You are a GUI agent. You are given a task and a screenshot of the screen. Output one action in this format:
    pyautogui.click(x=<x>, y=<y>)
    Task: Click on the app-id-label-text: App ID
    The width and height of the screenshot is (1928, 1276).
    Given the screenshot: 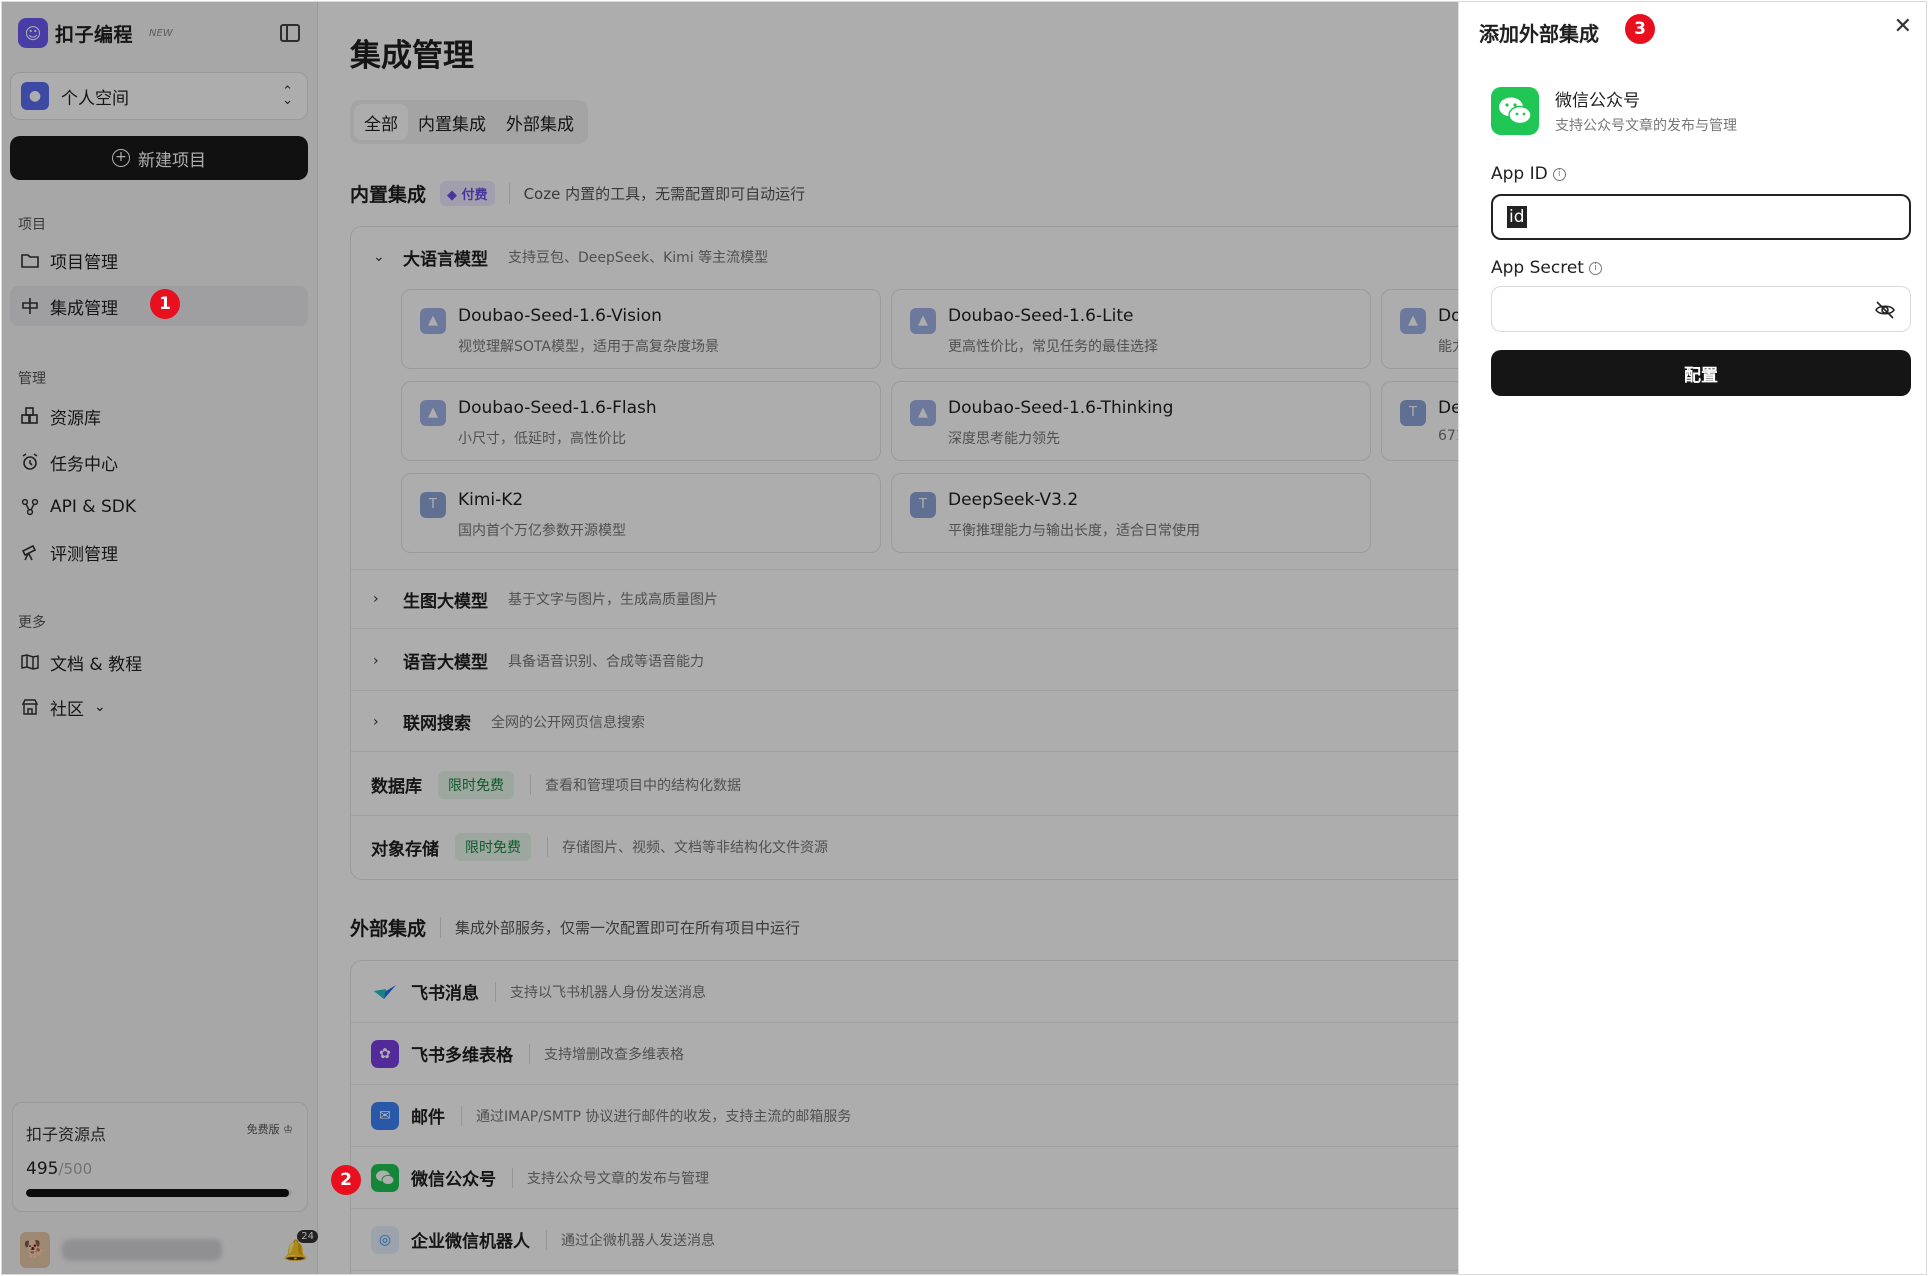 What is the action you would take?
    pyautogui.click(x=1519, y=174)
    